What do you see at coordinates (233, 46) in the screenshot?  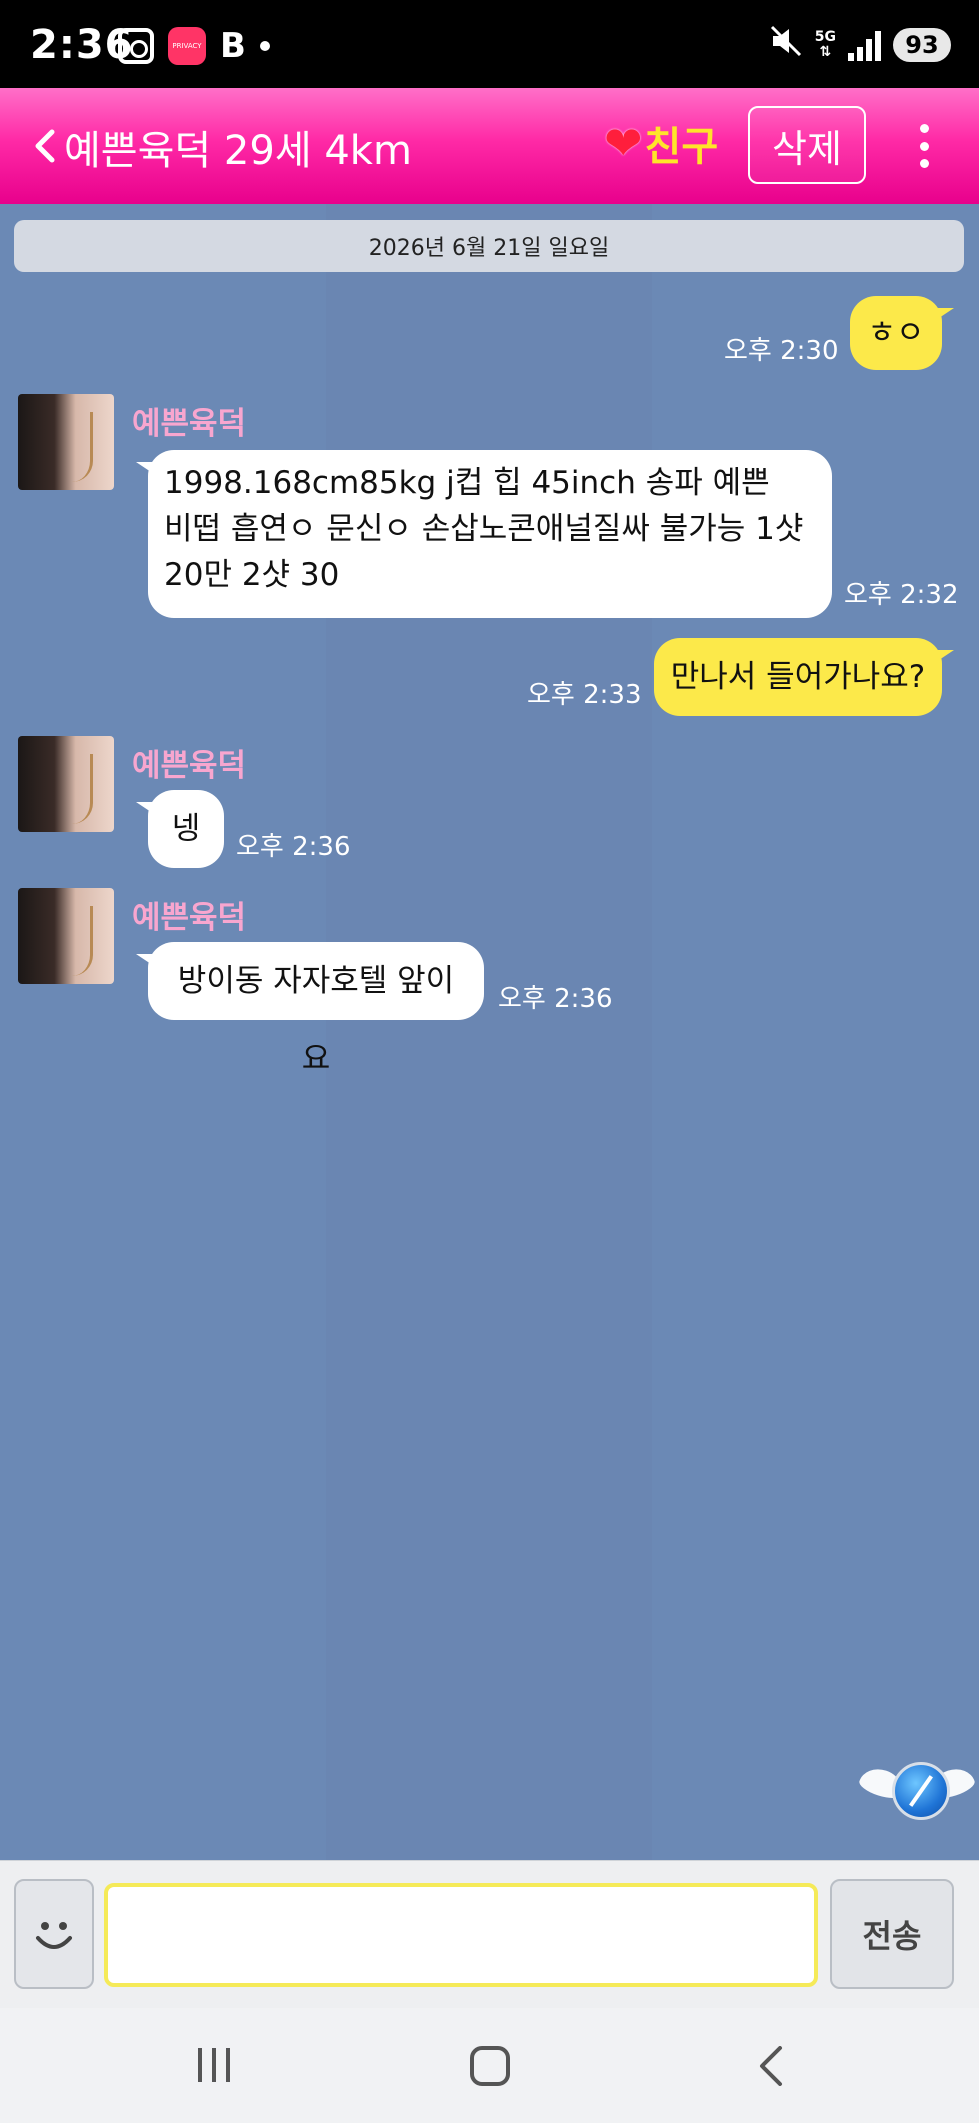 I see `letter-b-icon: B` at bounding box center [233, 46].